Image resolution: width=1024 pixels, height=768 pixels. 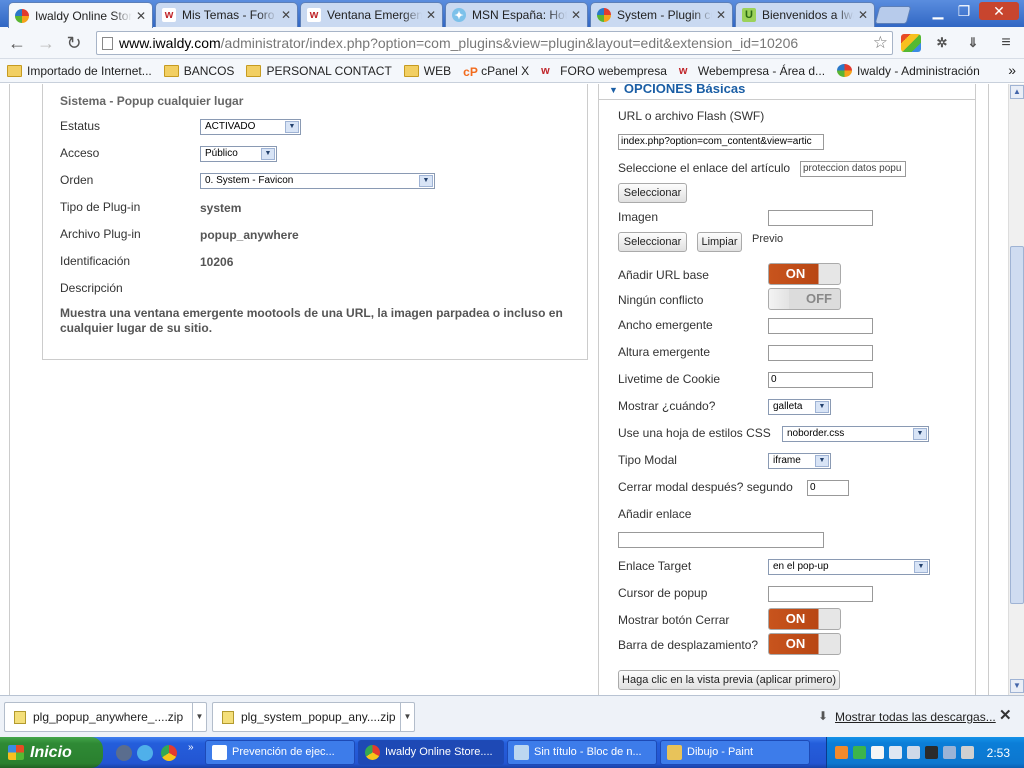 I want to click on article-input: proteccion datos popu, so click(x=853, y=169).